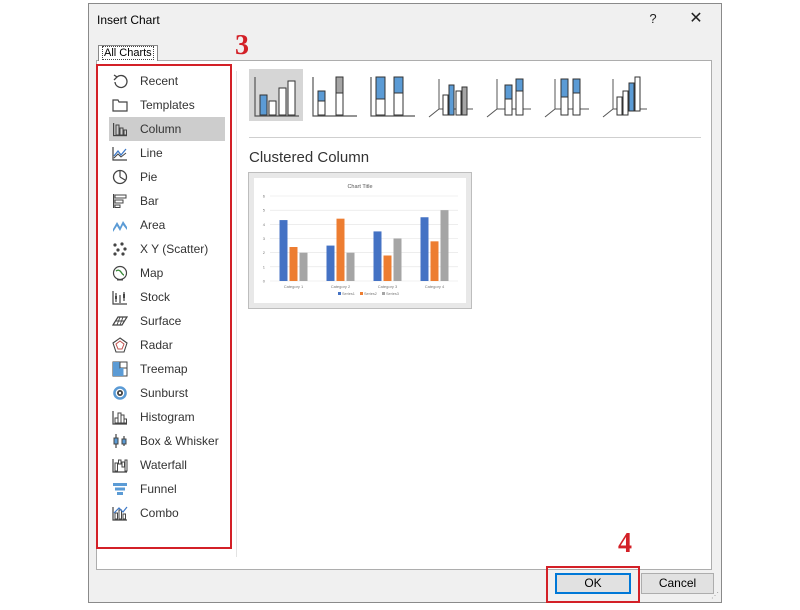 The image size is (800, 610). What do you see at coordinates (677, 583) in the screenshot?
I see `cancel-button: Cancel` at bounding box center [677, 583].